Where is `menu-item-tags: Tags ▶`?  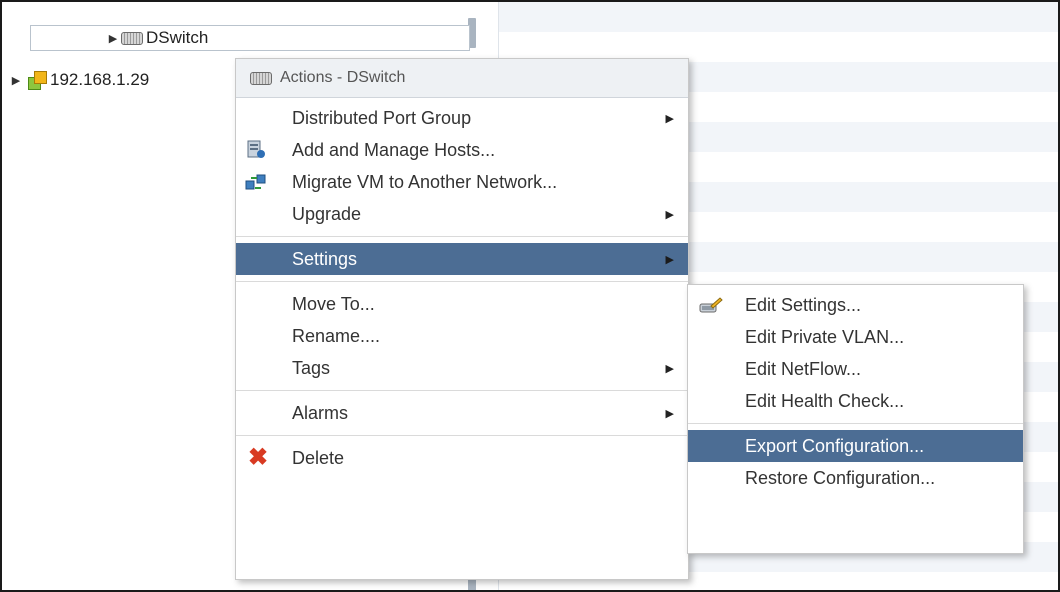 menu-item-tags: Tags ▶ is located at coordinates (462, 368).